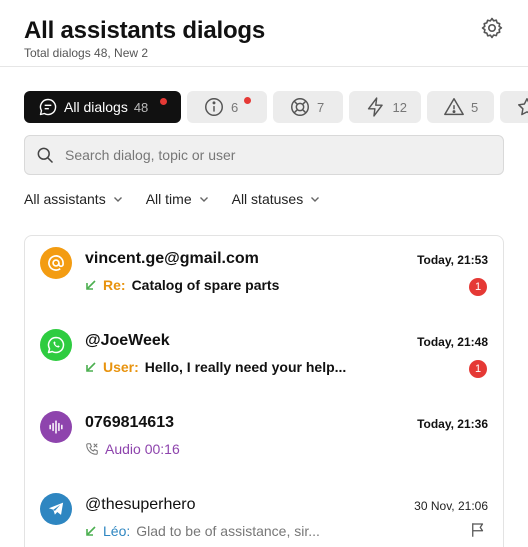  Describe the element at coordinates (452, 342) in the screenshot. I see `dialog-time: Today, 21:48` at that location.